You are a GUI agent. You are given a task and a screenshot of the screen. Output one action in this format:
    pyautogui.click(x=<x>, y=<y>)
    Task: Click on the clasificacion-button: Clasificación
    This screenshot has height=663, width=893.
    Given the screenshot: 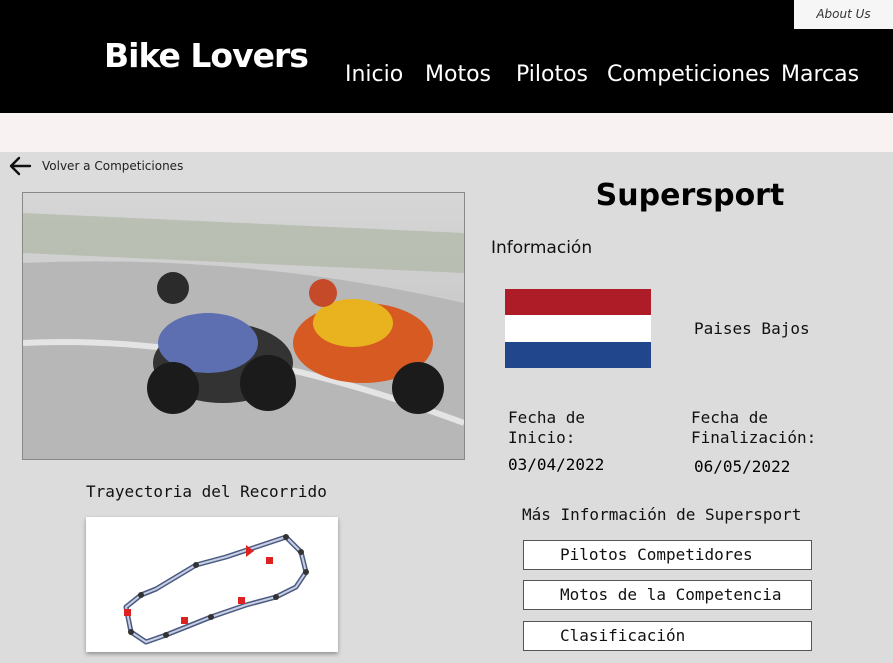 What is the action you would take?
    pyautogui.click(x=667, y=636)
    